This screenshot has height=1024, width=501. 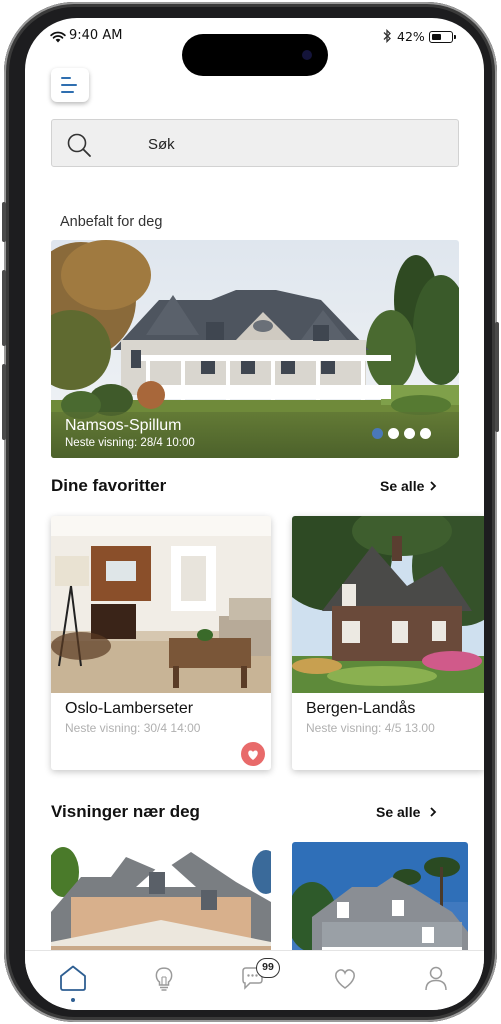 I want to click on search-icon, so click(x=79, y=145).